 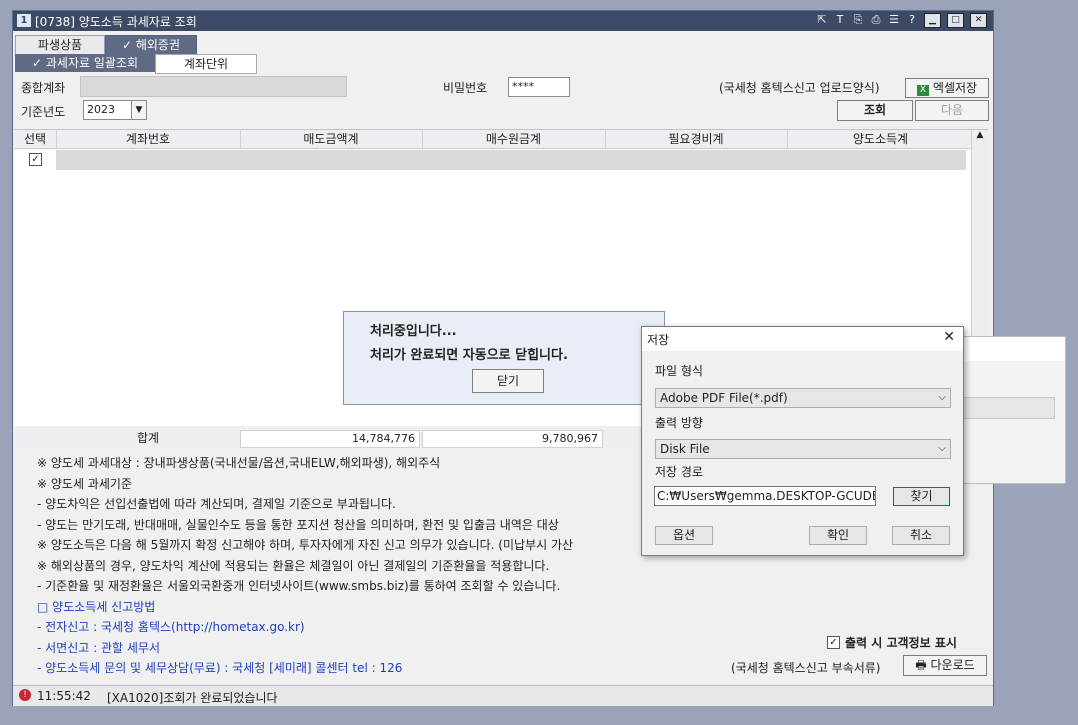 I want to click on total-buy-principal: 9,780,967, so click(x=512, y=439).